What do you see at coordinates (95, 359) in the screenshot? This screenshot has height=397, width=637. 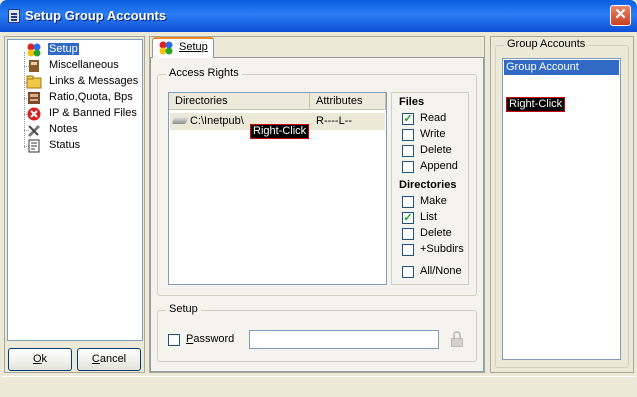 I see `cancel-accelerator: C` at bounding box center [95, 359].